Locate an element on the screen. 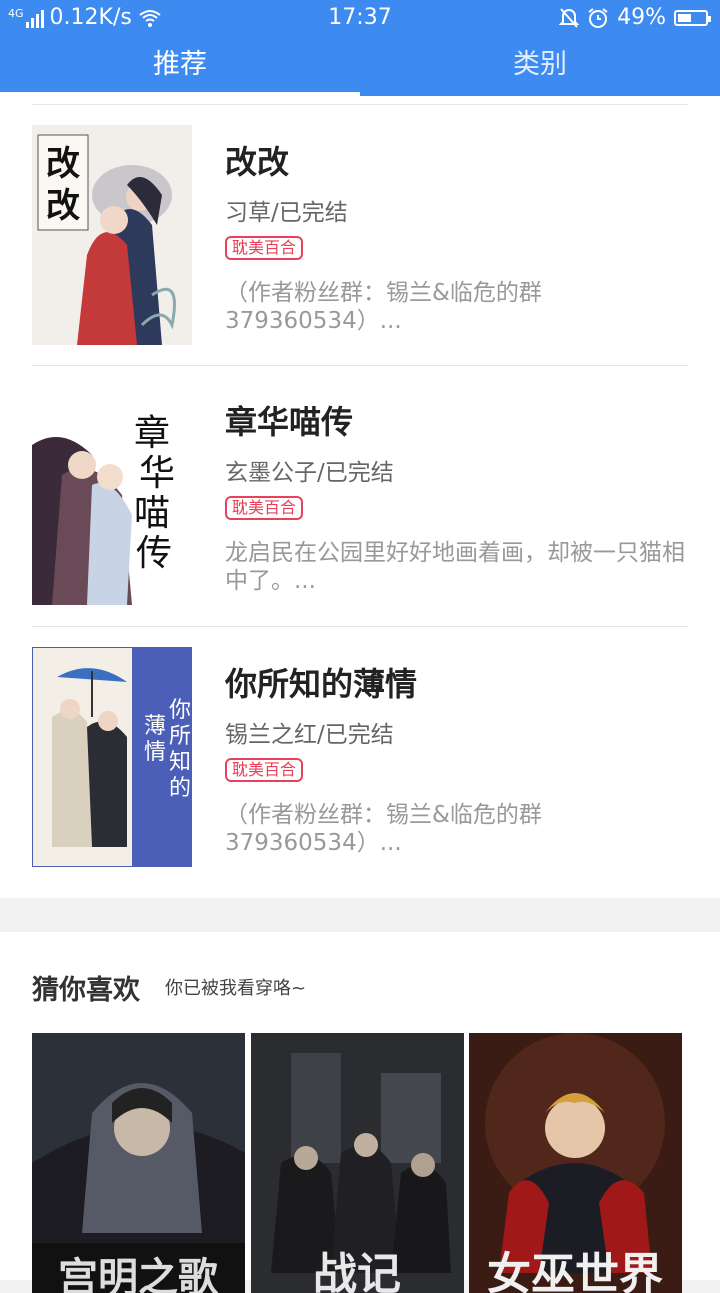 The width and height of the screenshot is (720, 1293). book-title: 改改 is located at coordinates (257, 162).